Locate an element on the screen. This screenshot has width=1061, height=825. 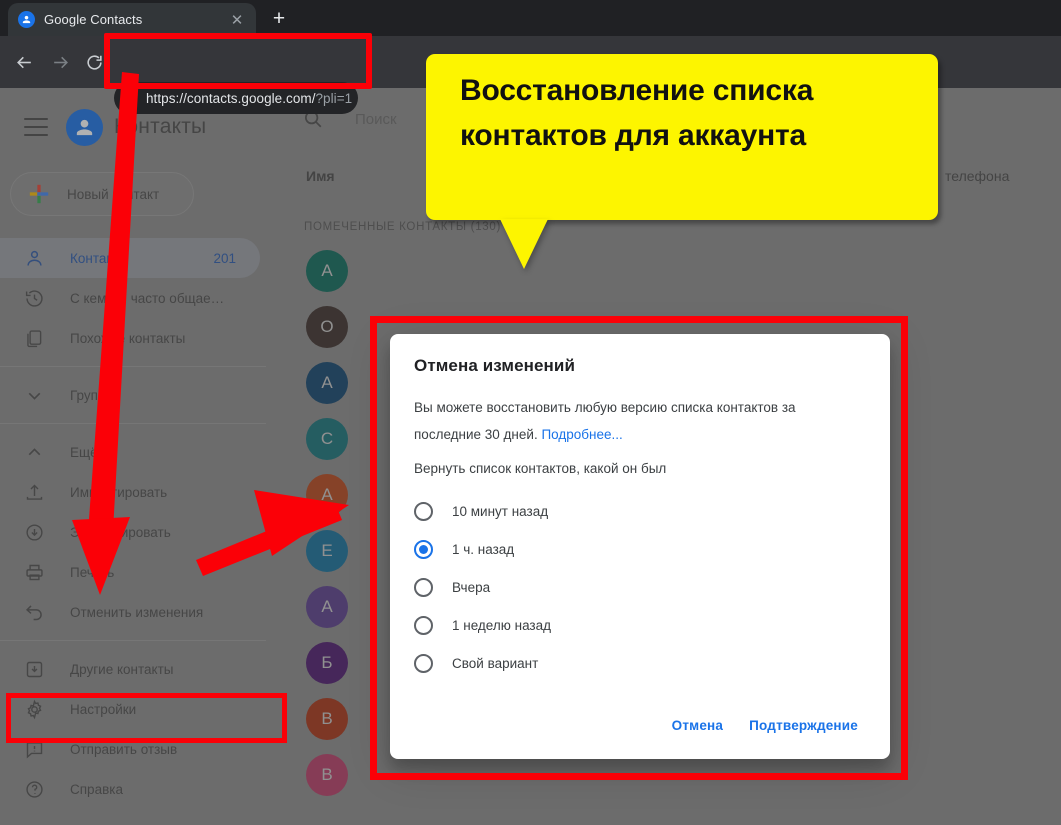
contact-avatar: Е is located at coordinates (327, 551).